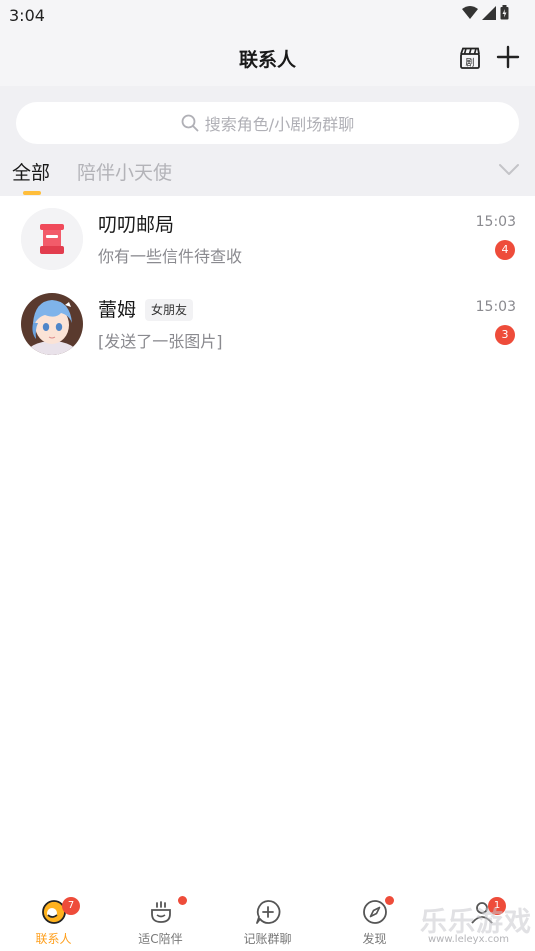 This screenshot has height=951, width=535. What do you see at coordinates (504, 12) in the screenshot?
I see `battery-icon` at bounding box center [504, 12].